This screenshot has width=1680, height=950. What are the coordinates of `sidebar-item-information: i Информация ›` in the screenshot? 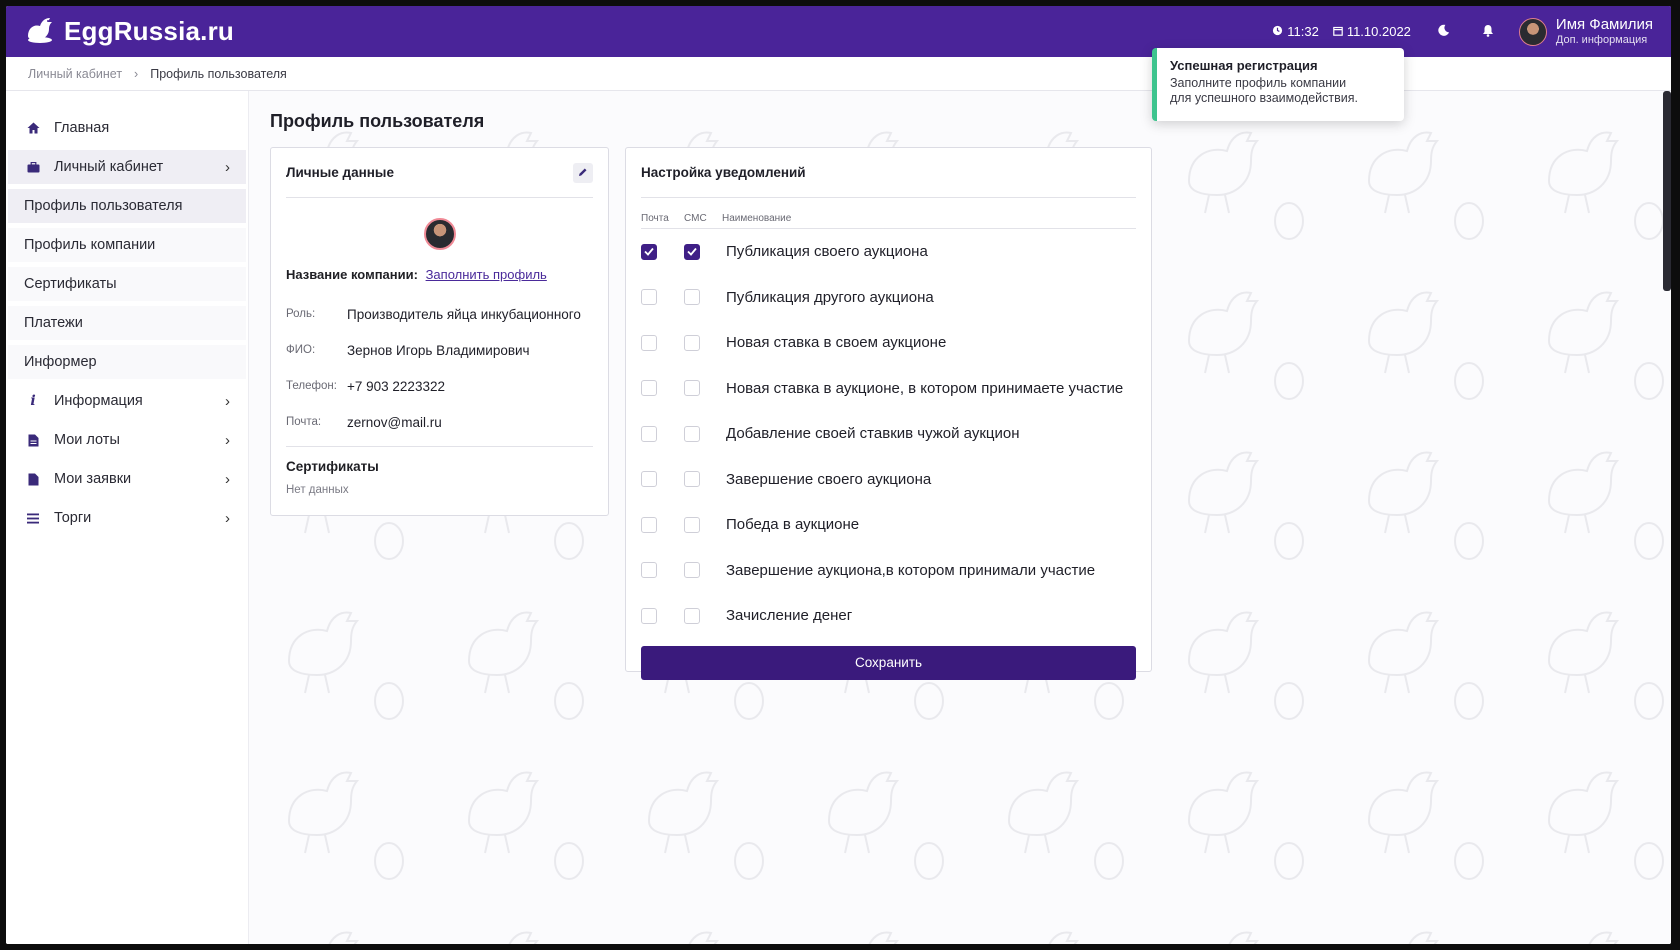 It's located at (127, 401).